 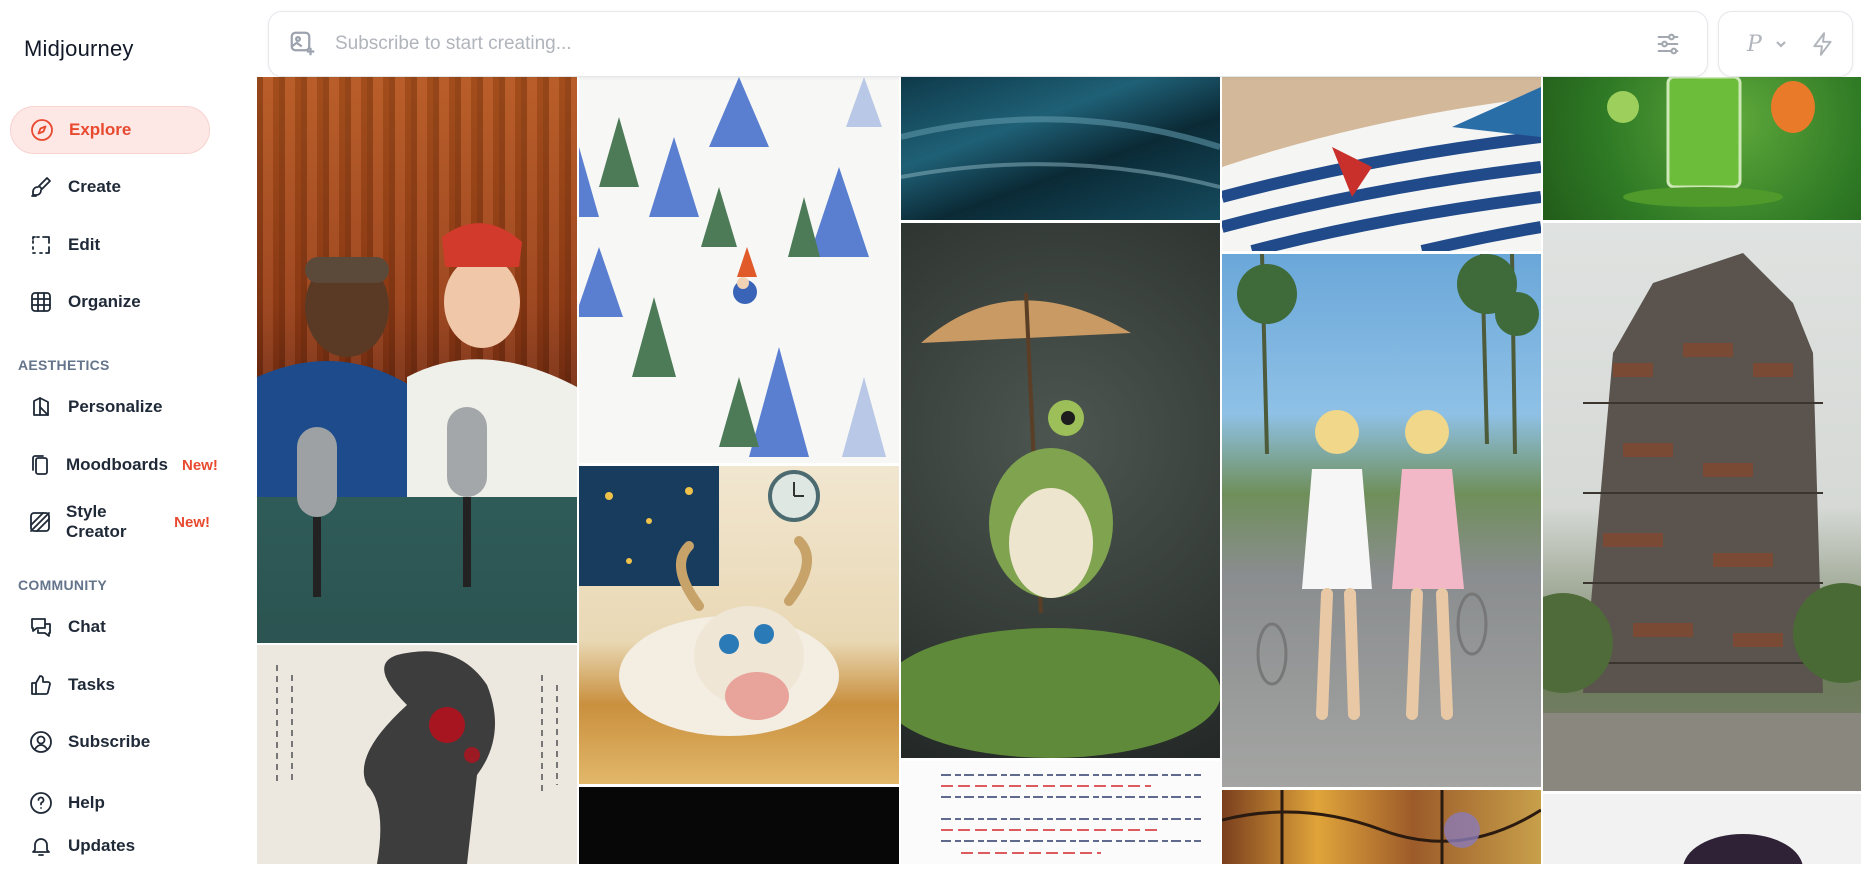 What do you see at coordinates (40, 522) in the screenshot?
I see `style-creator-icon` at bounding box center [40, 522].